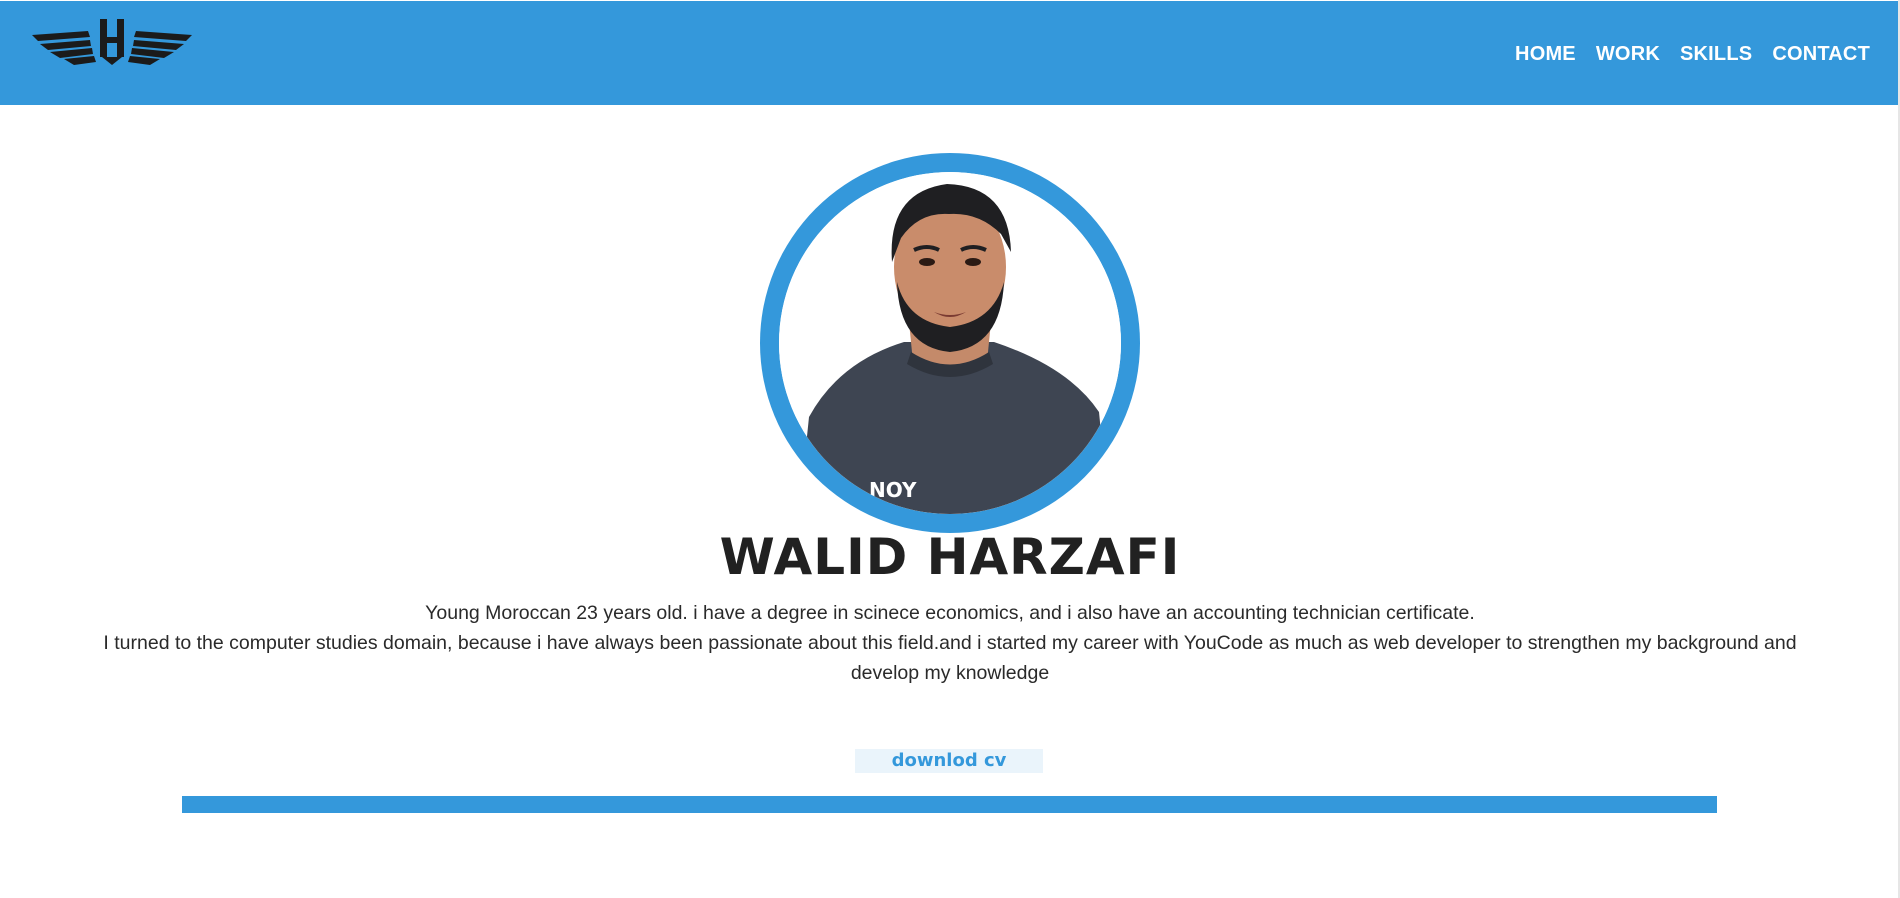 The height and width of the screenshot is (898, 1900). What do you see at coordinates (949, 761) in the screenshot?
I see `download-cv-button: downlod cv` at bounding box center [949, 761].